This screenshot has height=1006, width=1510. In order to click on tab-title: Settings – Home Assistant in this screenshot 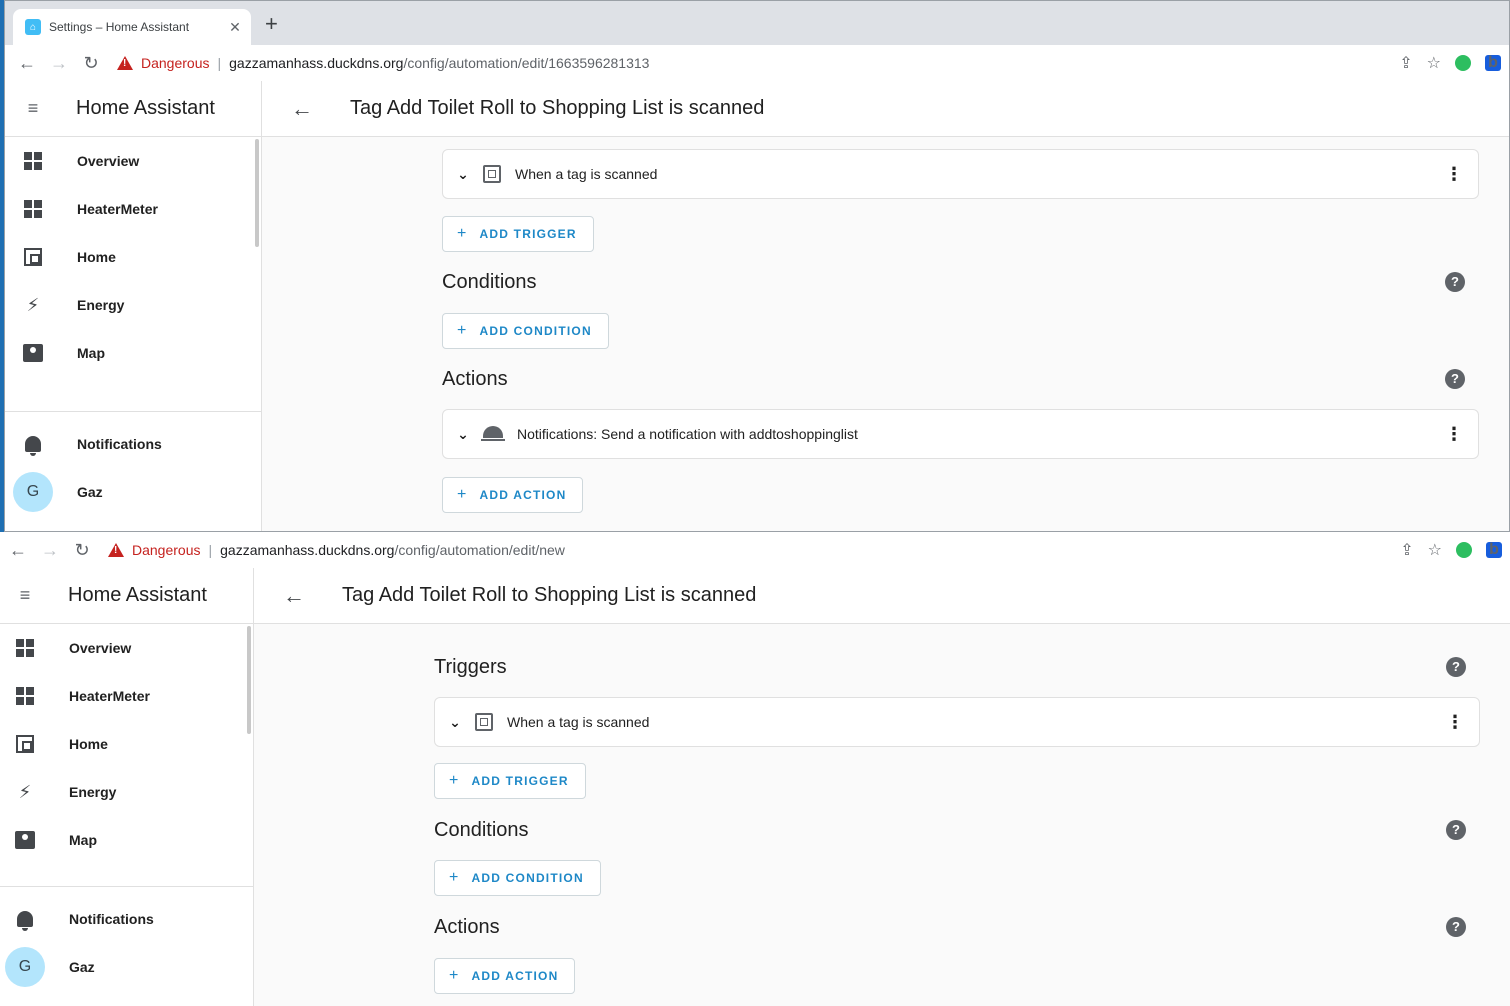, I will do `click(119, 27)`.